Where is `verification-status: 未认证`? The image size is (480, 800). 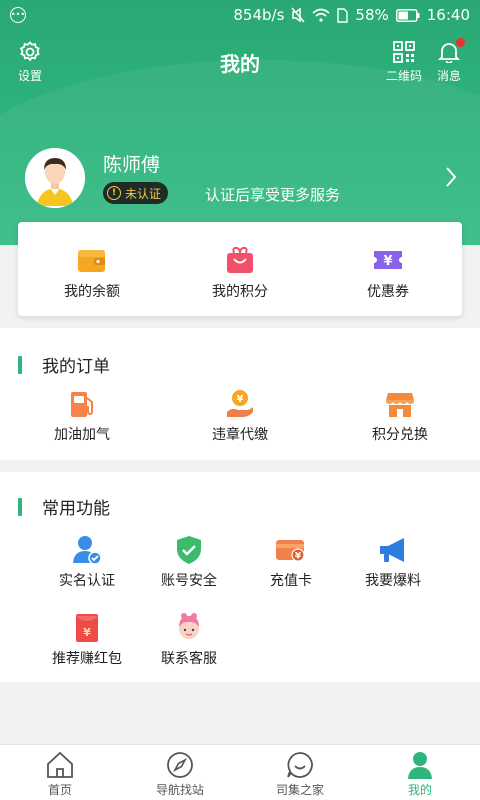 verification-status: 未认证 is located at coordinates (143, 193).